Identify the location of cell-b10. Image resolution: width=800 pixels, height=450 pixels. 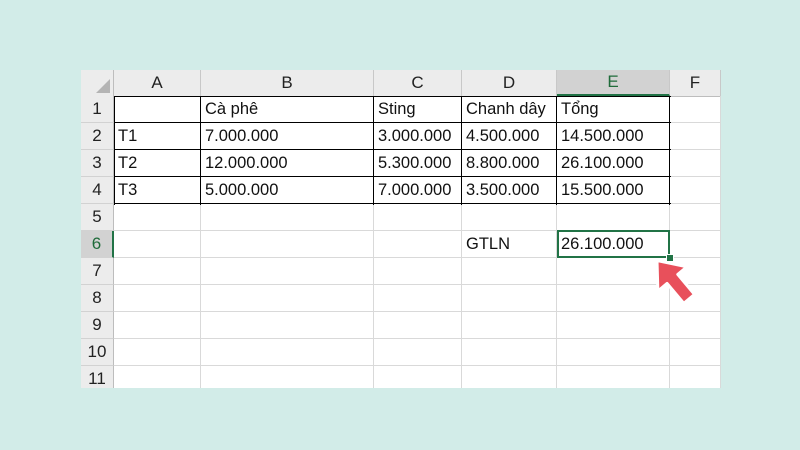
(287, 352).